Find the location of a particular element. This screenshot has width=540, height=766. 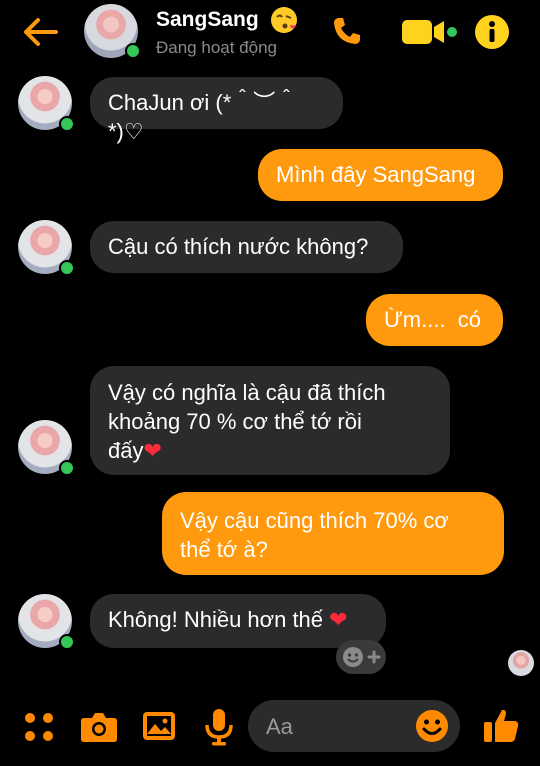

microphone-icon is located at coordinates (219, 729).